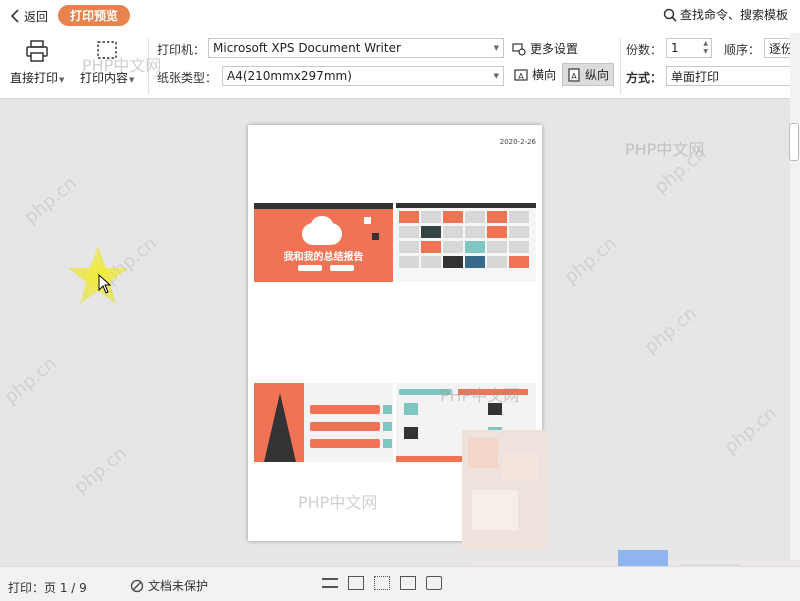 Image resolution: width=800 pixels, height=601 pixels. What do you see at coordinates (689, 48) in the screenshot?
I see `copies-stepper: 1 ▲ ▼` at bounding box center [689, 48].